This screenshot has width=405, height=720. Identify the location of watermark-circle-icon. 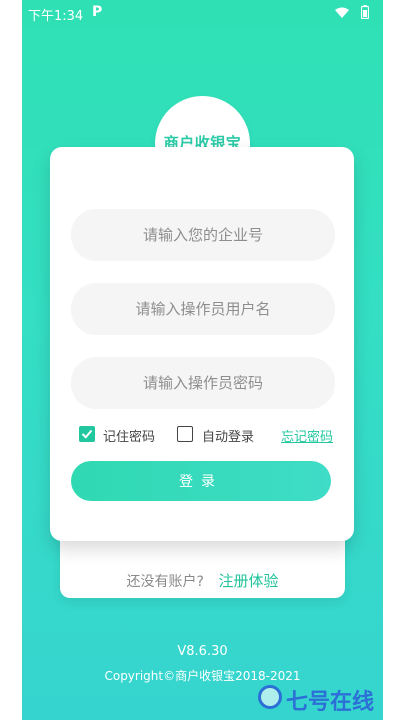
(270, 697).